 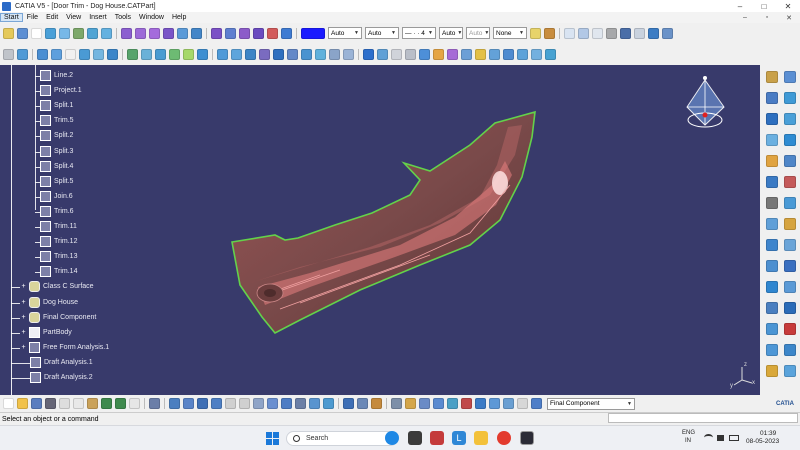 I want to click on line-icon, so click(x=64, y=33).